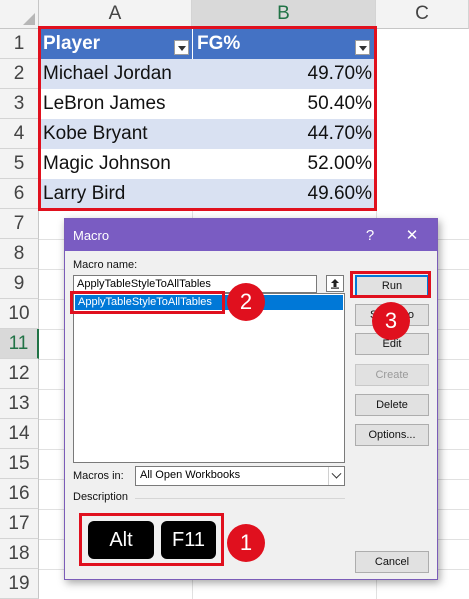 The image size is (469, 599). What do you see at coordinates (19, 524) in the screenshot?
I see `row-header-17: 17` at bounding box center [19, 524].